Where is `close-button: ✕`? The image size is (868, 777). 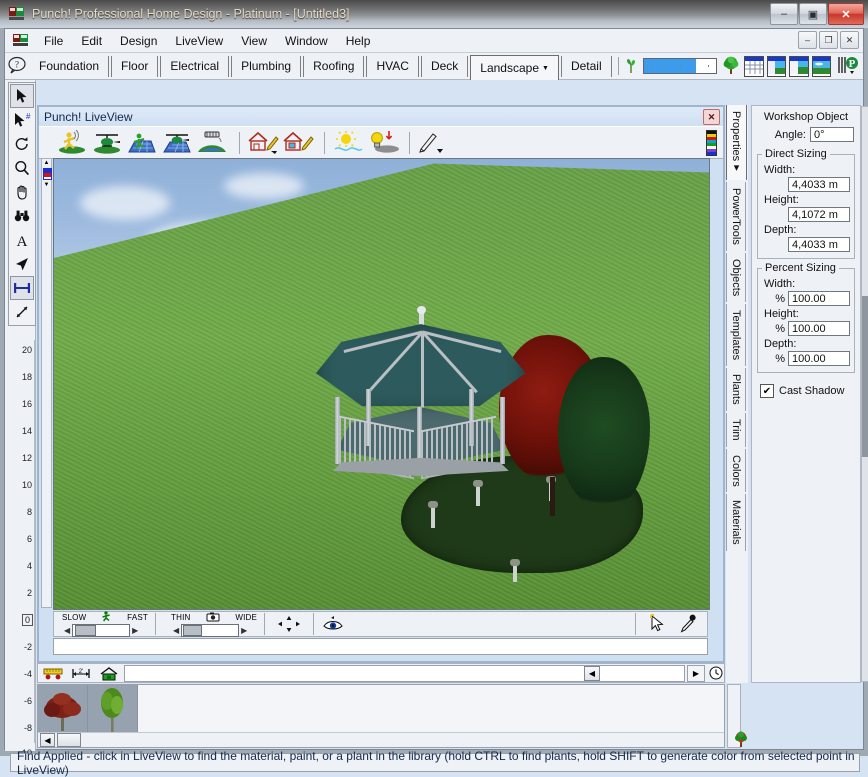 close-button: ✕ is located at coordinates (846, 14).